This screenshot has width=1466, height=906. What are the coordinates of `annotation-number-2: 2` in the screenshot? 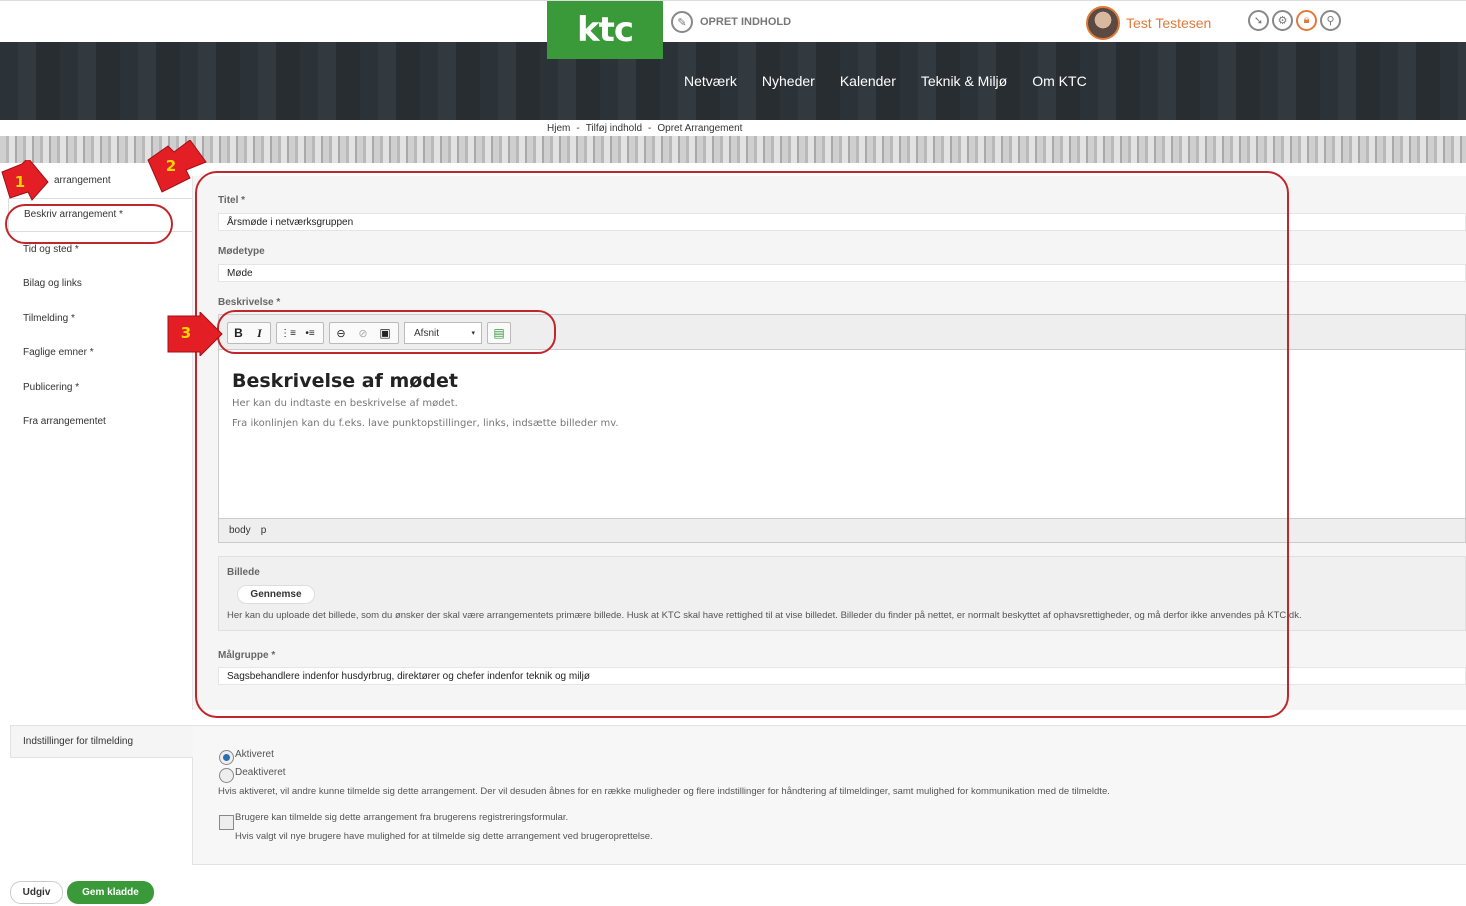 It's located at (171, 166).